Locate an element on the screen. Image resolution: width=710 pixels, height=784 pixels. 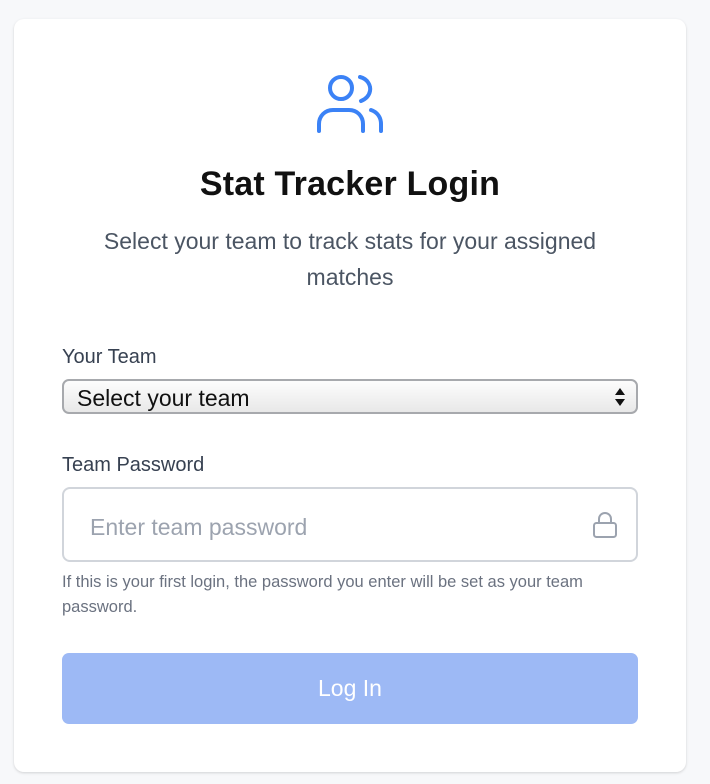
page-title: Stat Tracker Login is located at coordinates (350, 184).